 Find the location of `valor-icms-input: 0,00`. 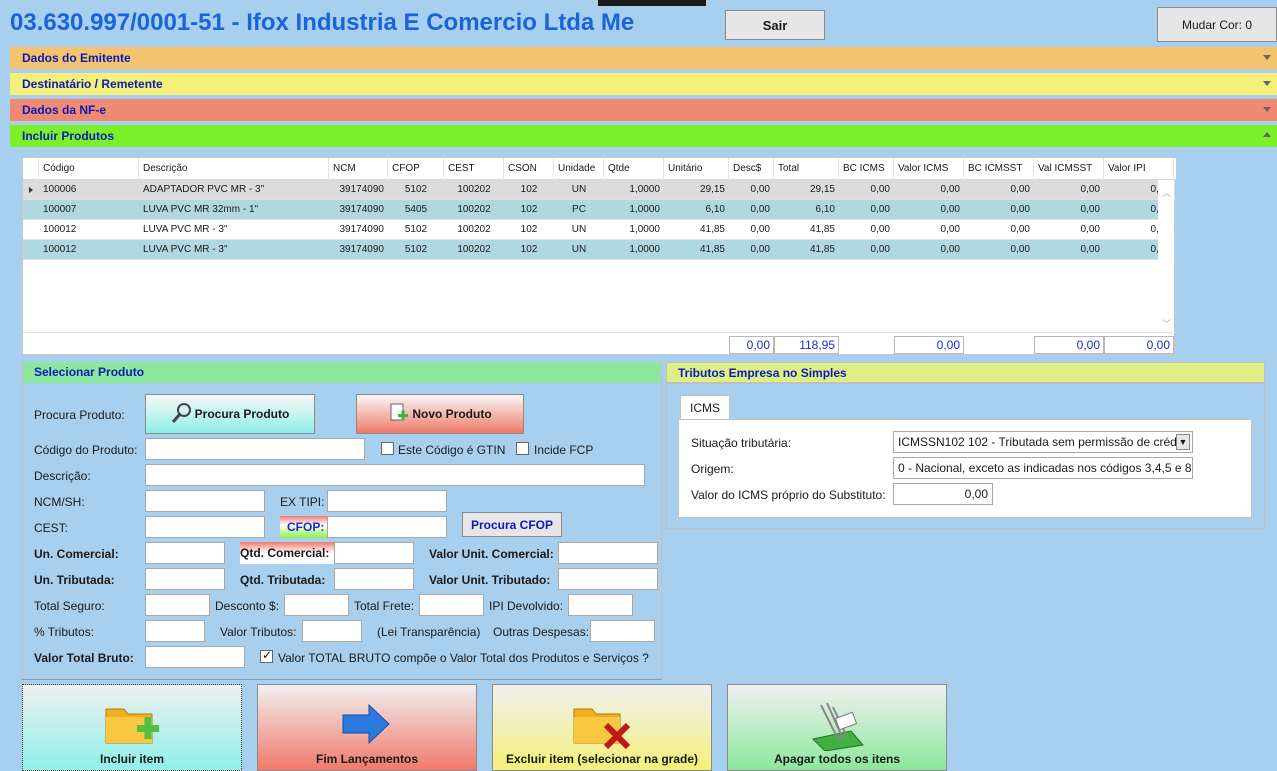

valor-icms-input: 0,00 is located at coordinates (943, 494).